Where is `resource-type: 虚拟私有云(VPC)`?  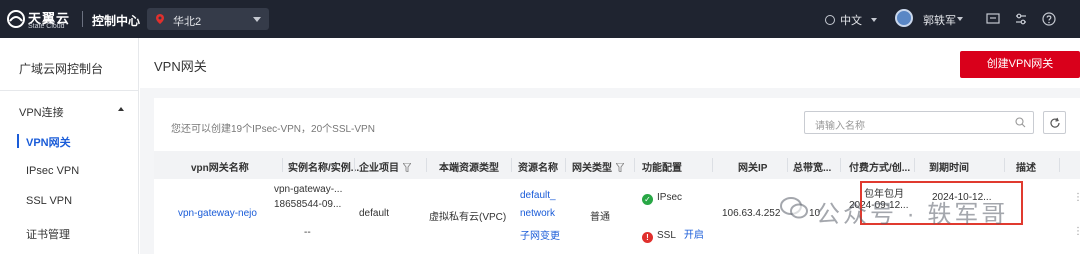
resource-type: 虚拟私有云(VPC) is located at coordinates (468, 217).